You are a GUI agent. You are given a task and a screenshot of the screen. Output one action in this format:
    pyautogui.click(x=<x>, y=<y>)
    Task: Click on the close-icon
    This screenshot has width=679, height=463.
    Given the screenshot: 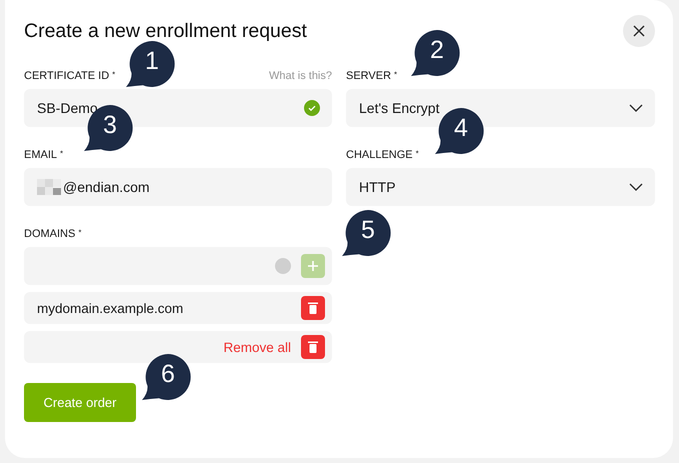 What is the action you would take?
    pyautogui.click(x=639, y=31)
    